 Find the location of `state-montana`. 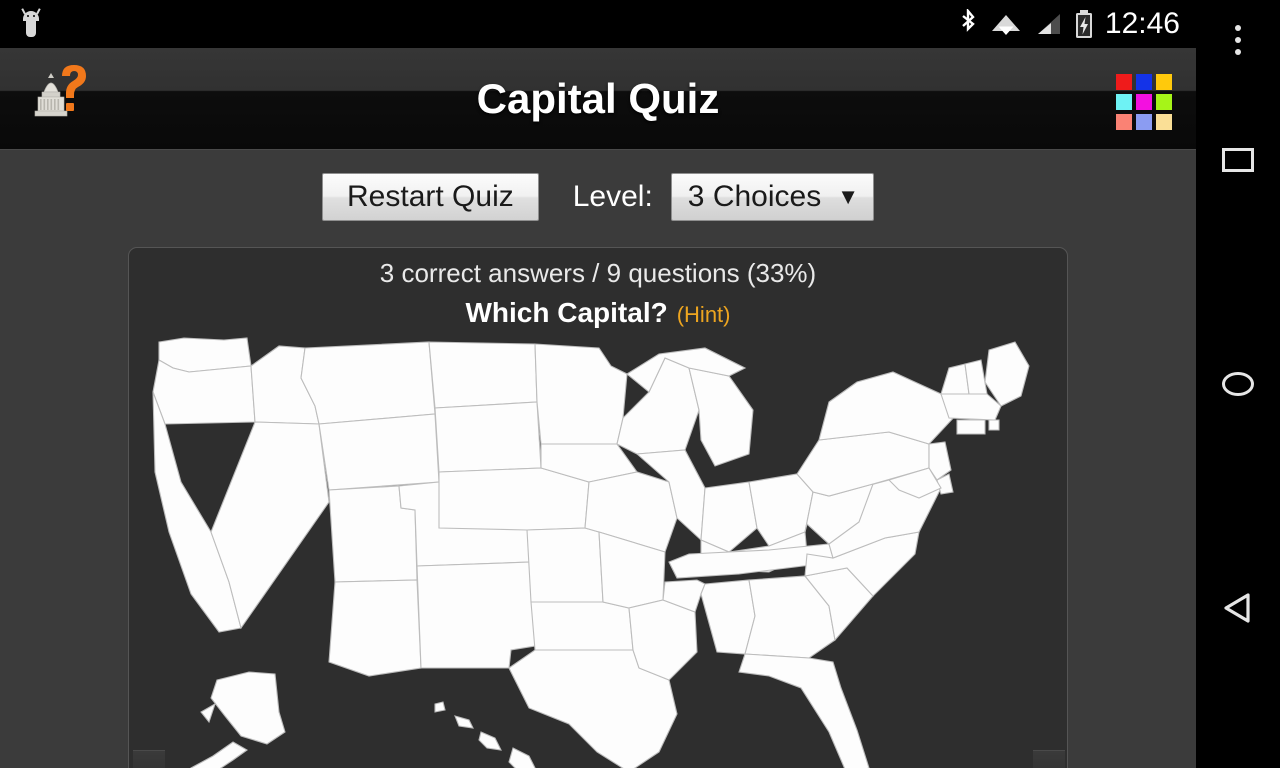

state-montana is located at coordinates (368, 383).